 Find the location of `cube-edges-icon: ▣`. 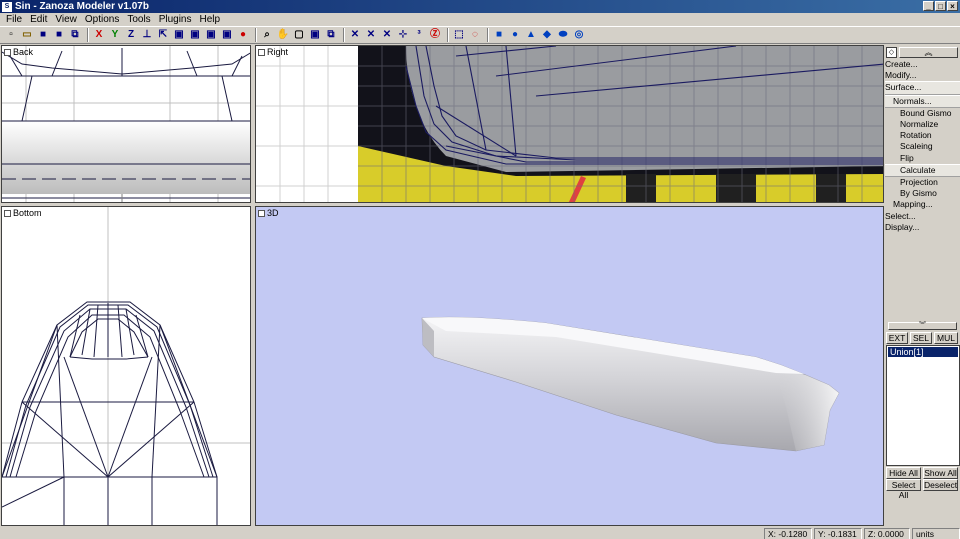

cube-edges-icon: ▣ is located at coordinates (211, 35).